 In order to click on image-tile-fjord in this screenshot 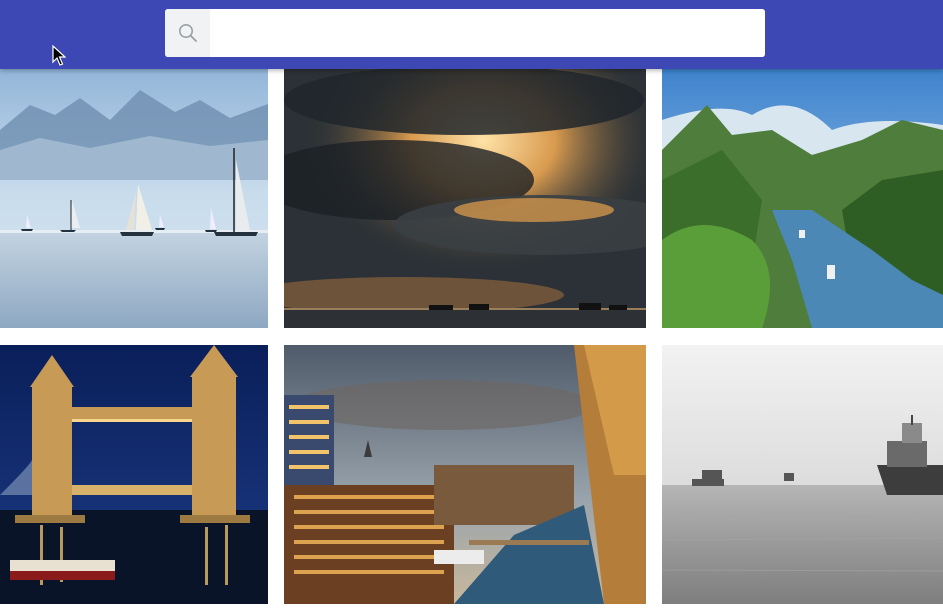, I will do `click(802, 194)`.